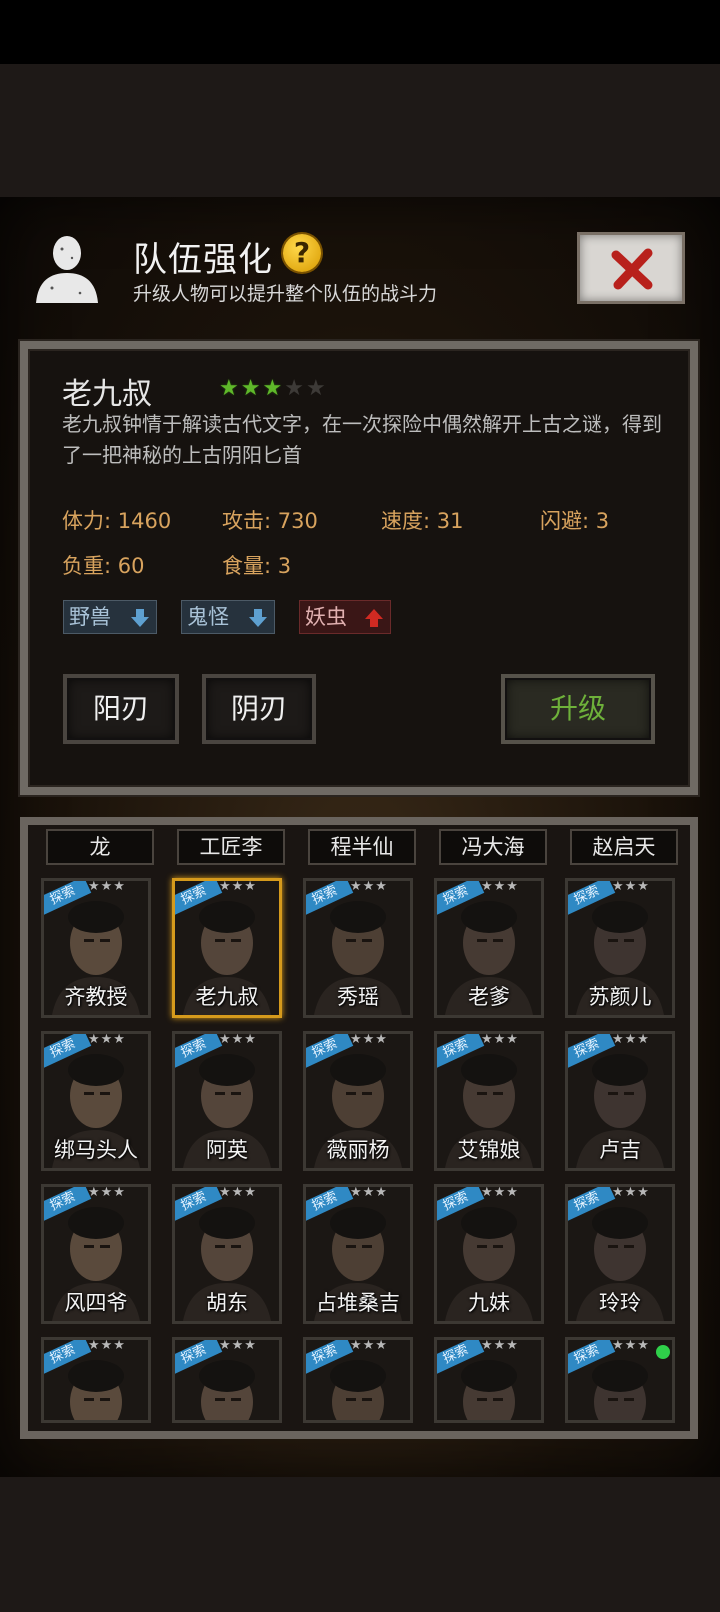  Describe the element at coordinates (663, 1352) in the screenshot. I see `new-indicator-dot` at that location.